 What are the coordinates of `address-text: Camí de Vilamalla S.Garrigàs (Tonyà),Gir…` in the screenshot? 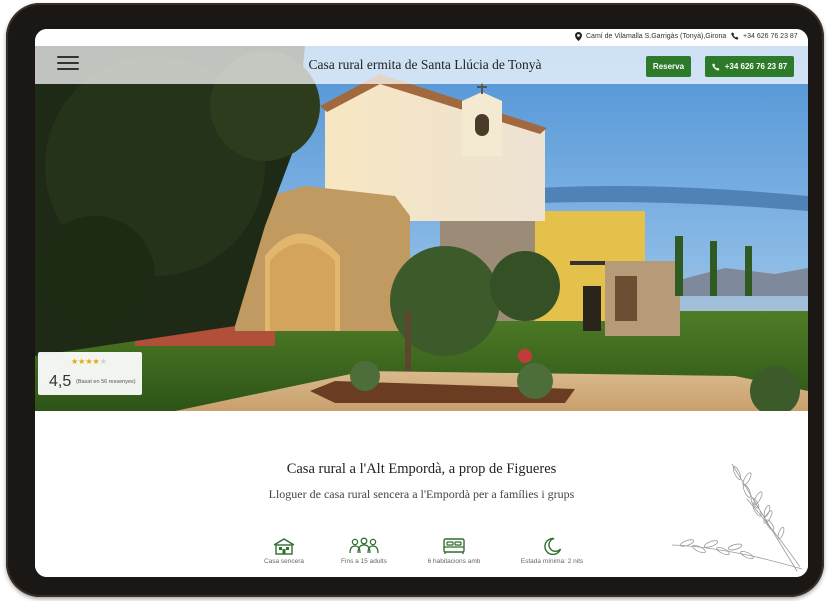 It's located at (656, 36).